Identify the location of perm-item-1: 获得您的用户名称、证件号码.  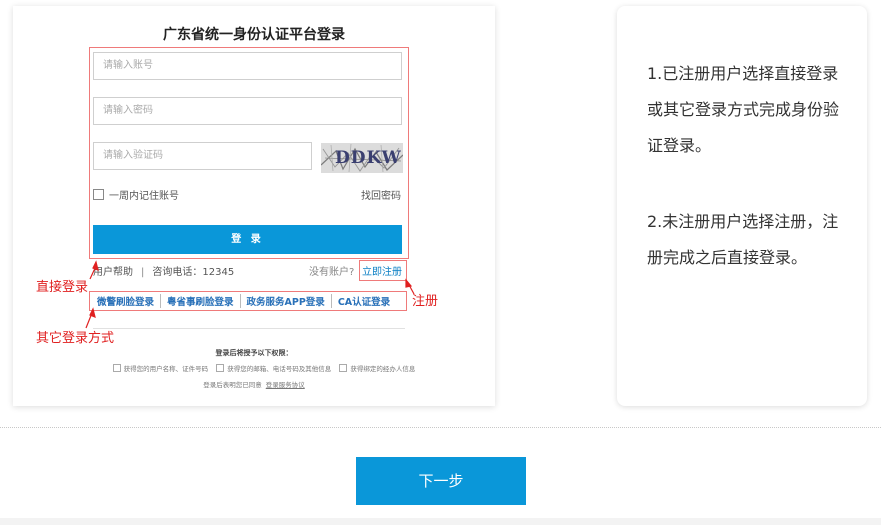
(166, 369).